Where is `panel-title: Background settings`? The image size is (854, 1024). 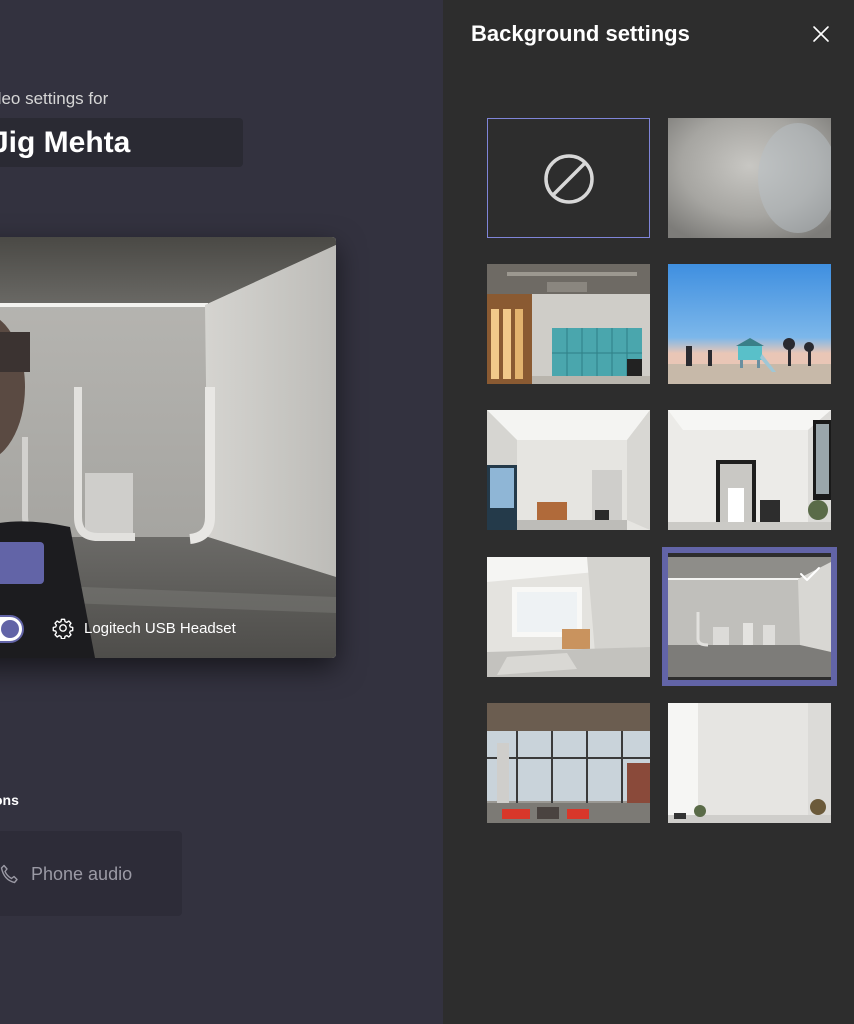 panel-title: Background settings is located at coordinates (580, 33).